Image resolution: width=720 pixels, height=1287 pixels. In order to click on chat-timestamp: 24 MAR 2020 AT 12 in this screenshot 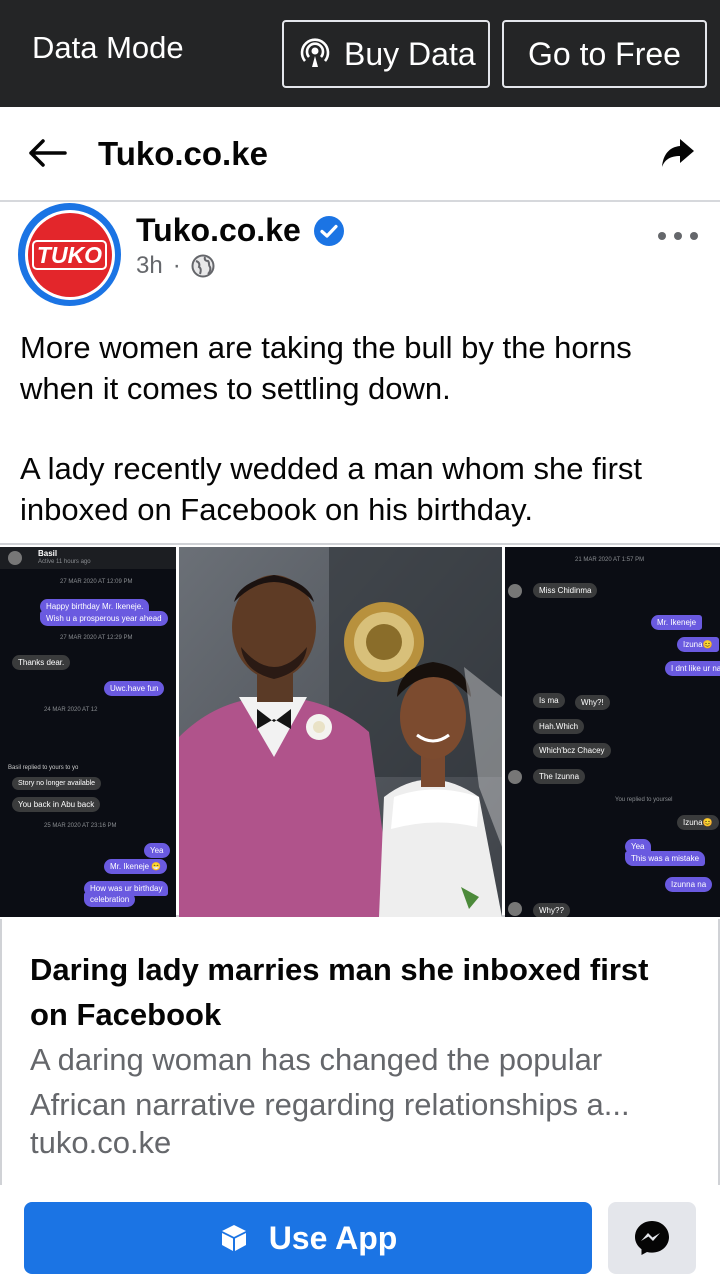, I will do `click(71, 710)`.